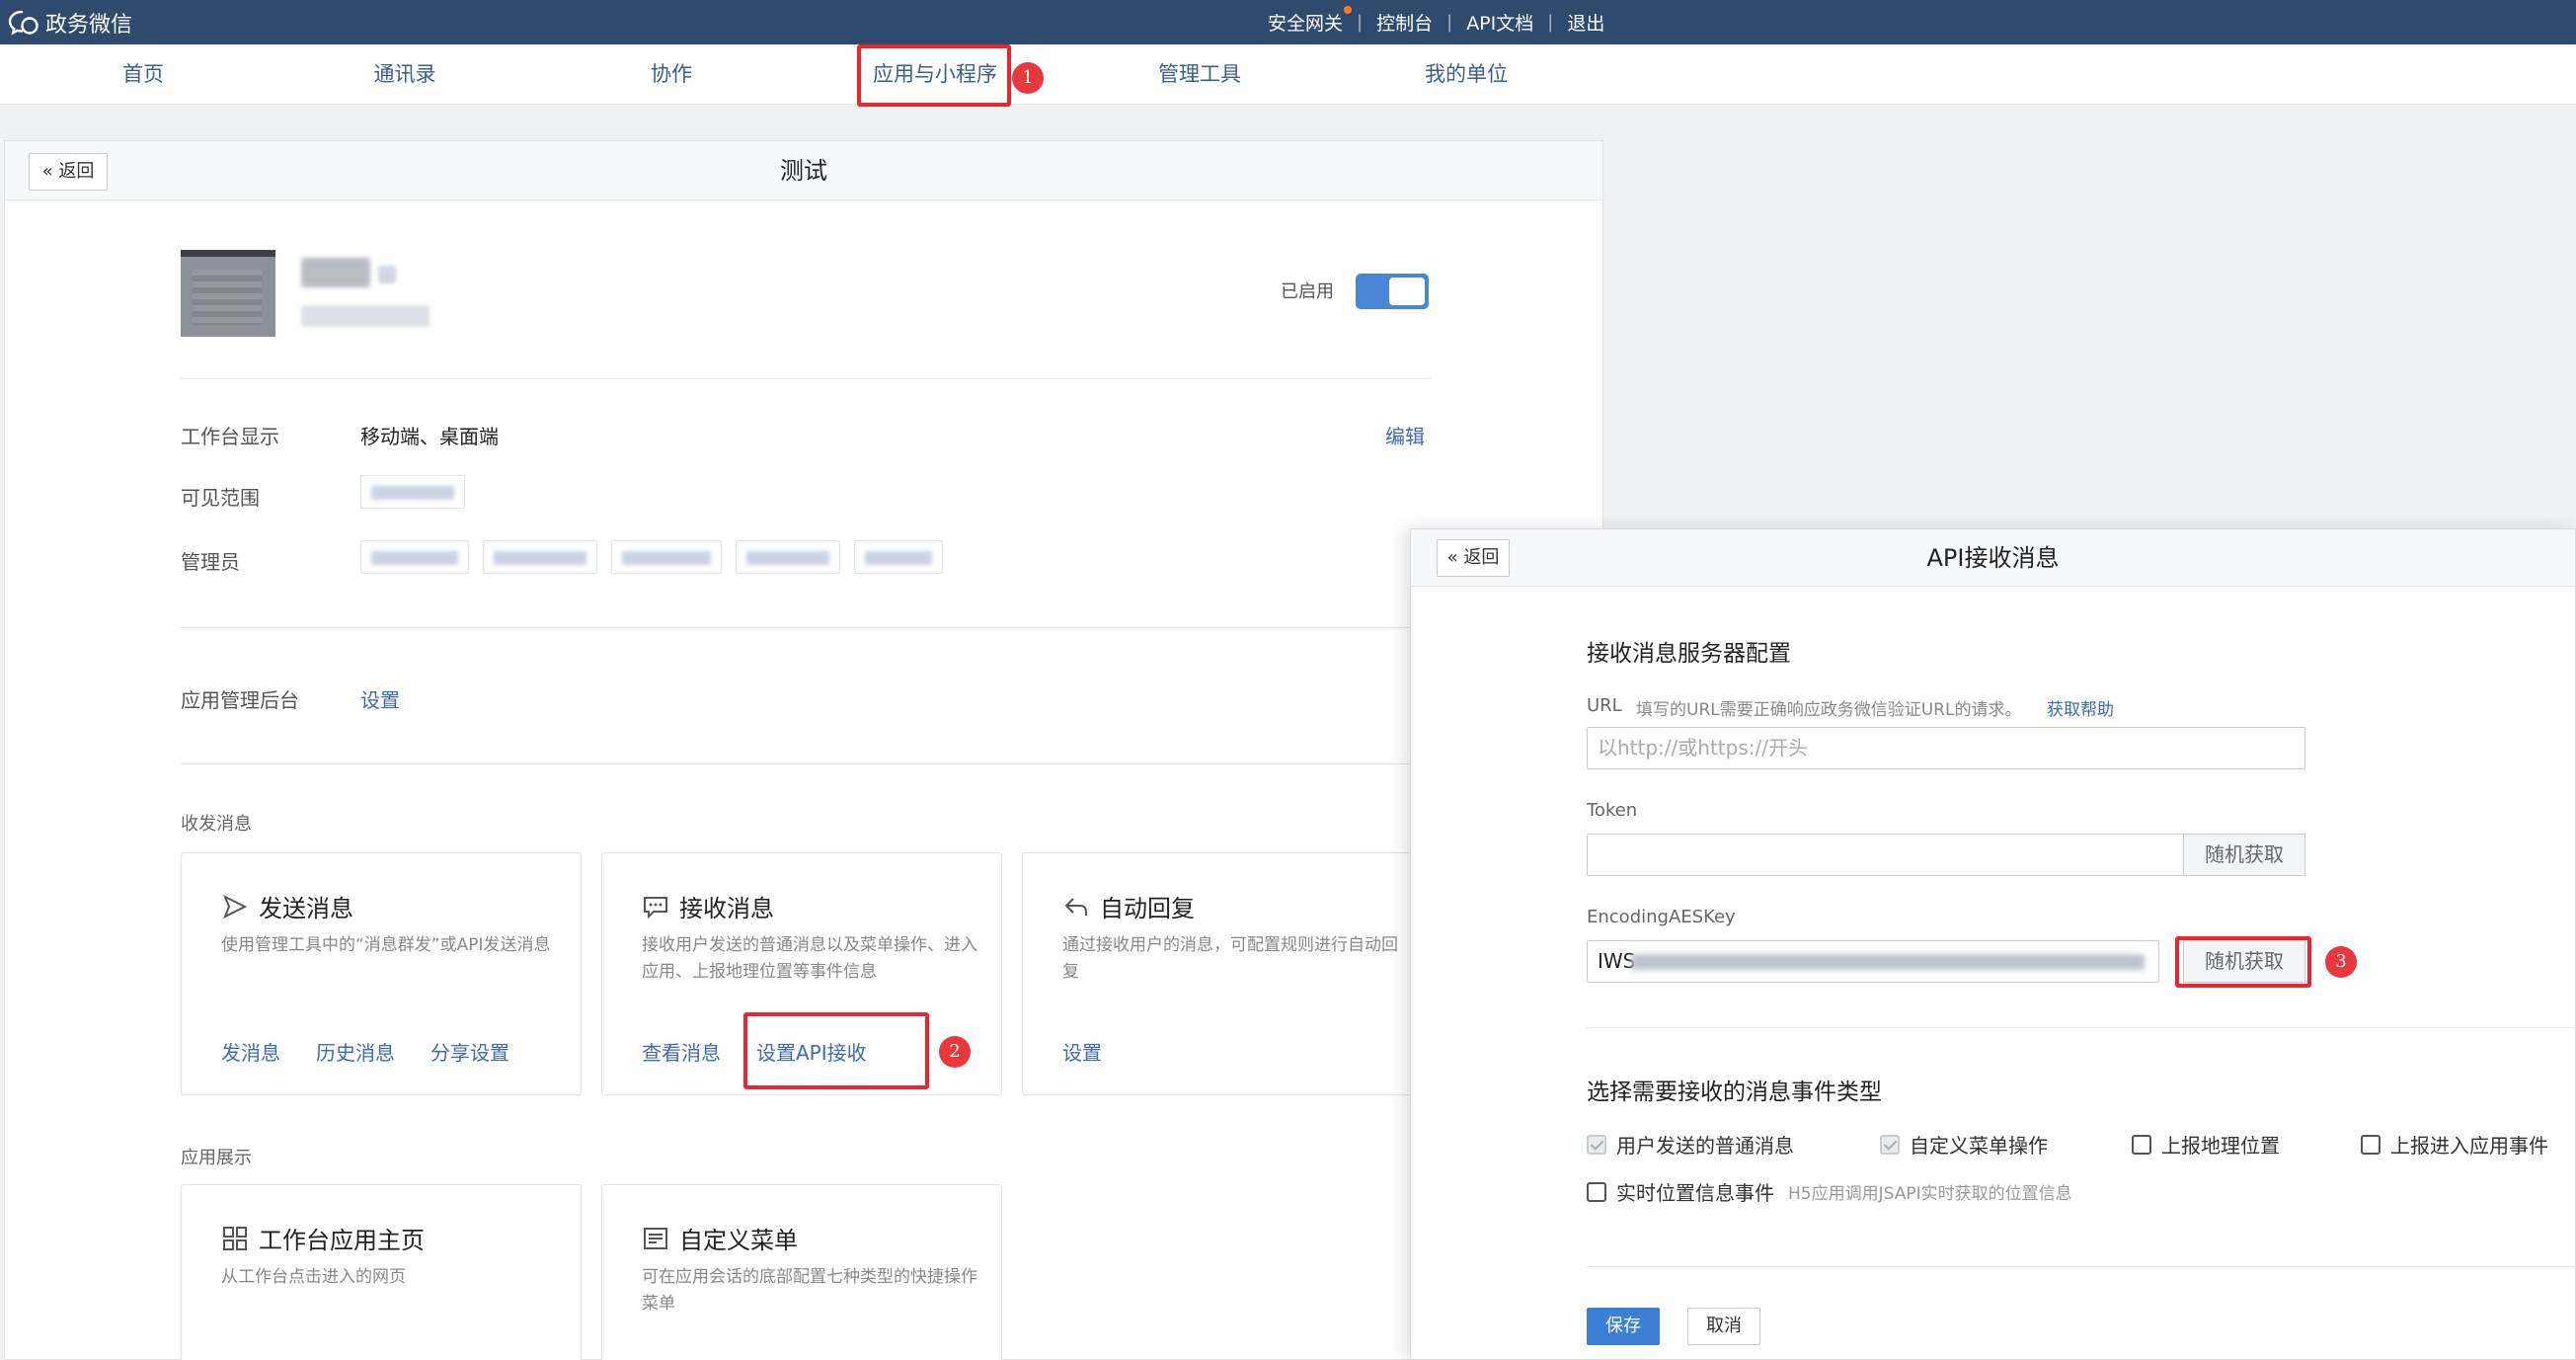 The image size is (2576, 1360). What do you see at coordinates (935, 74) in the screenshot?
I see `nav-apps: 应用与小程序` at bounding box center [935, 74].